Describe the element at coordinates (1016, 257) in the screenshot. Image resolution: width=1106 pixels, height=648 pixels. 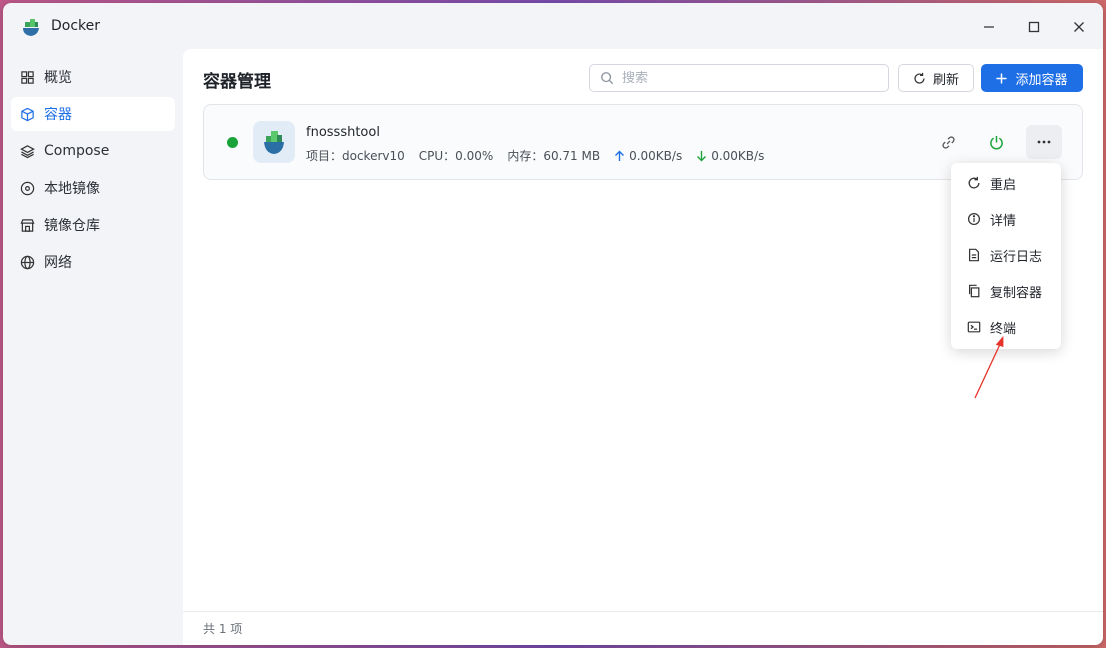
I see `menu-item-label: 运行日志` at that location.